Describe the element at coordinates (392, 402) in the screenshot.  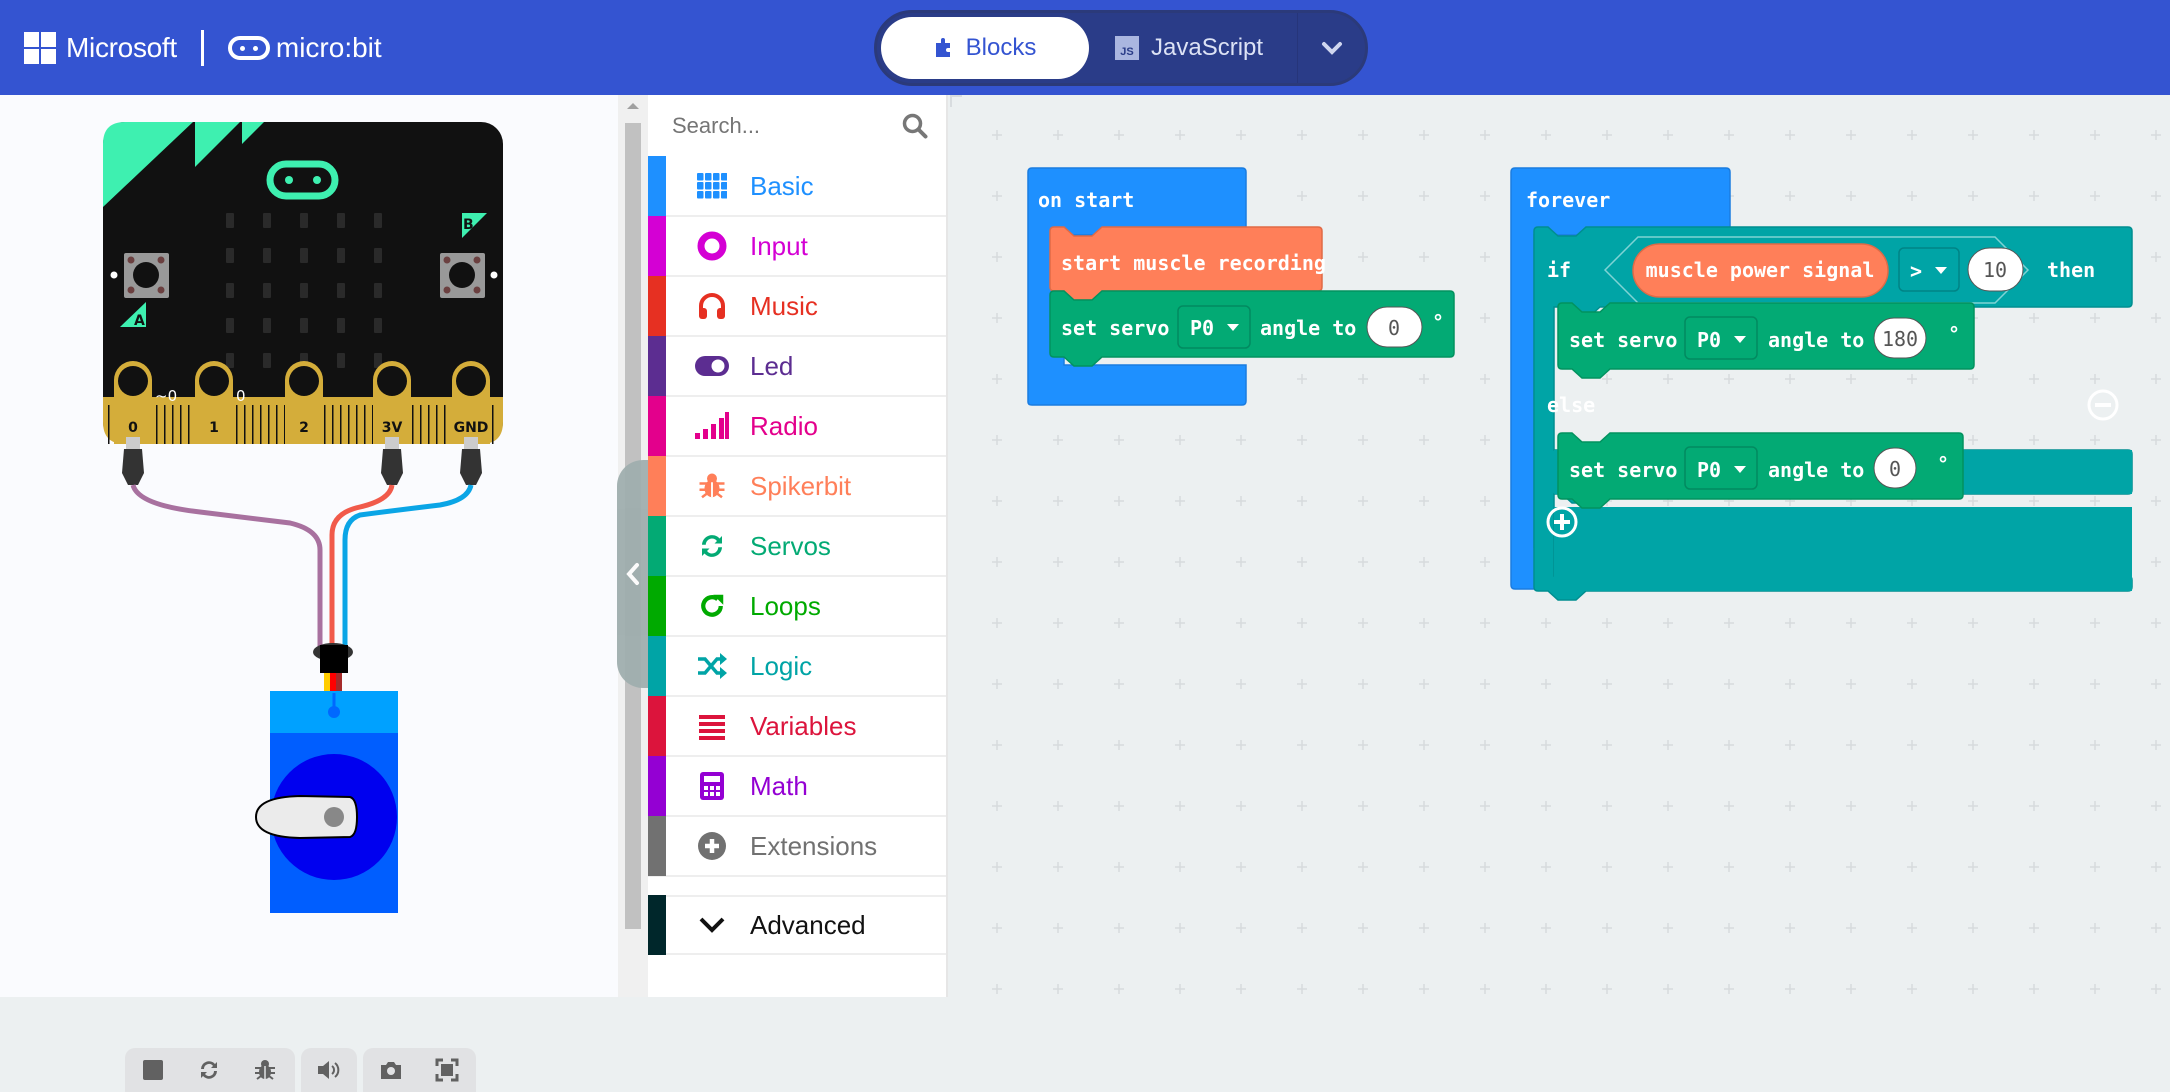
I see `pin-3v: 3V` at that location.